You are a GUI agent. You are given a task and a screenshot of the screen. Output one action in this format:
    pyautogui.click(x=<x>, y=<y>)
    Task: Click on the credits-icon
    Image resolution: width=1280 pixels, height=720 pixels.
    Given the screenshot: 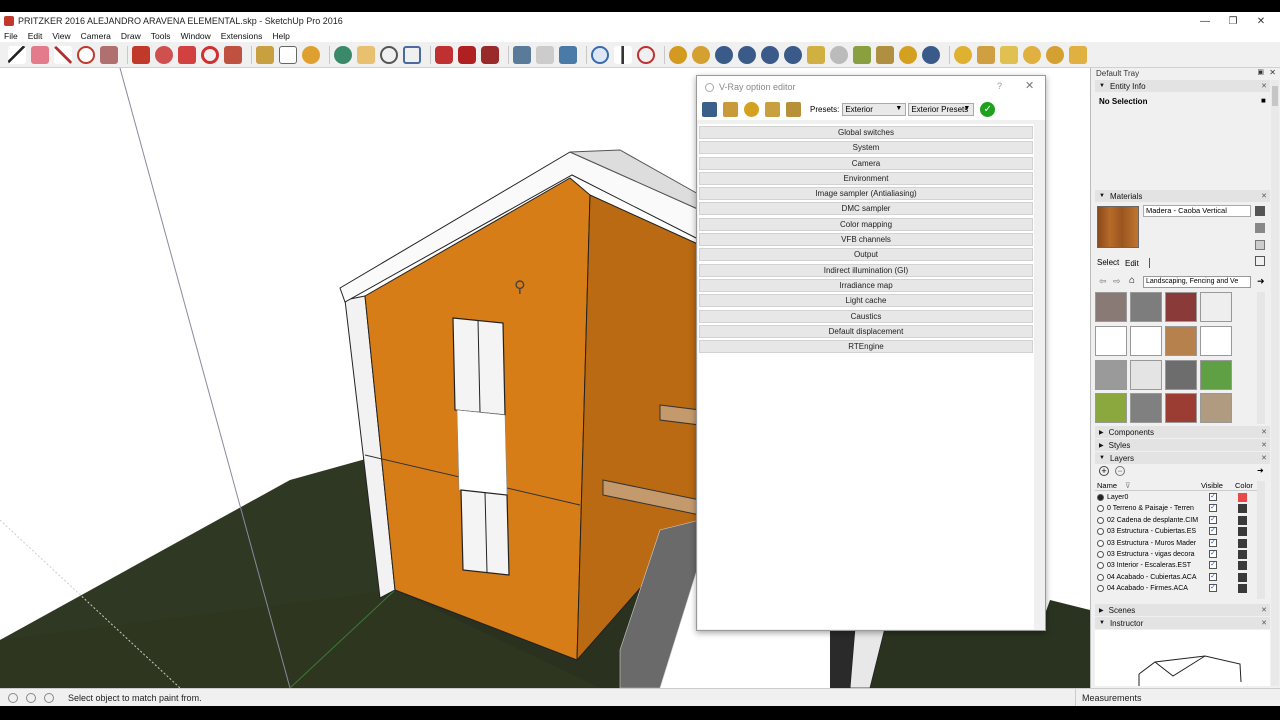 What is the action you would take?
    pyautogui.click(x=31, y=698)
    